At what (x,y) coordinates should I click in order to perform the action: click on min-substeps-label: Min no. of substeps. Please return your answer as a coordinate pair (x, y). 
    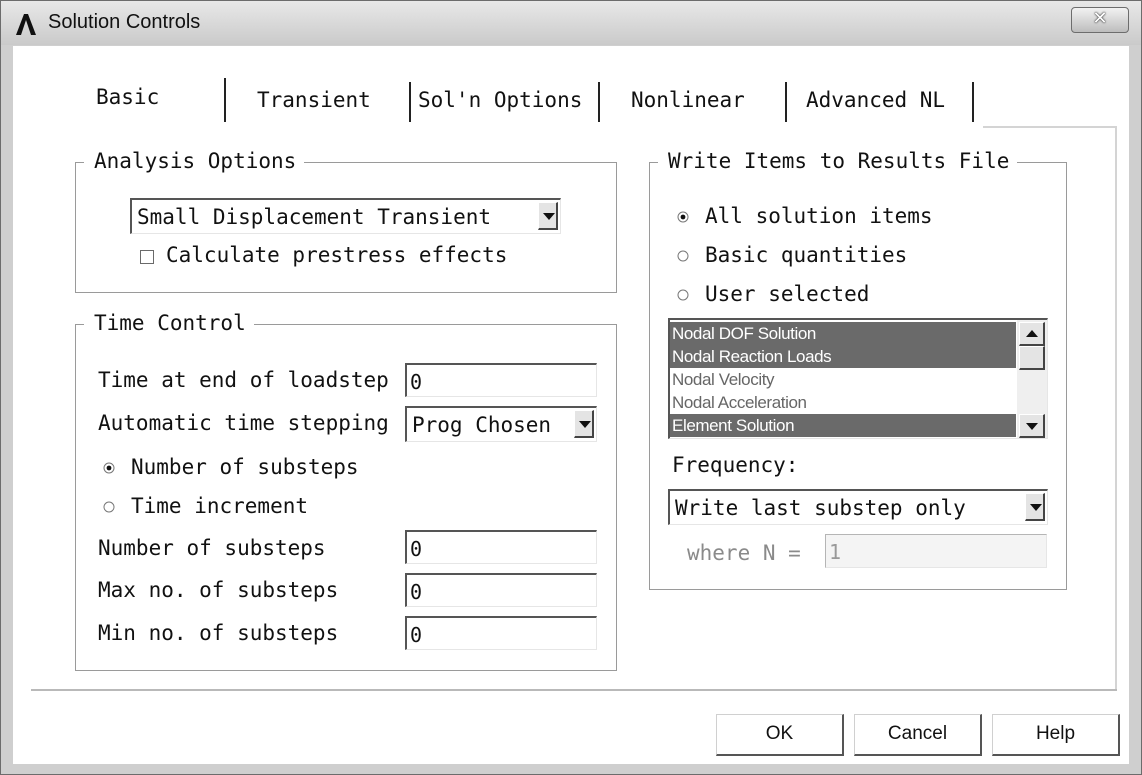
    Looking at the image, I should click on (218, 633).